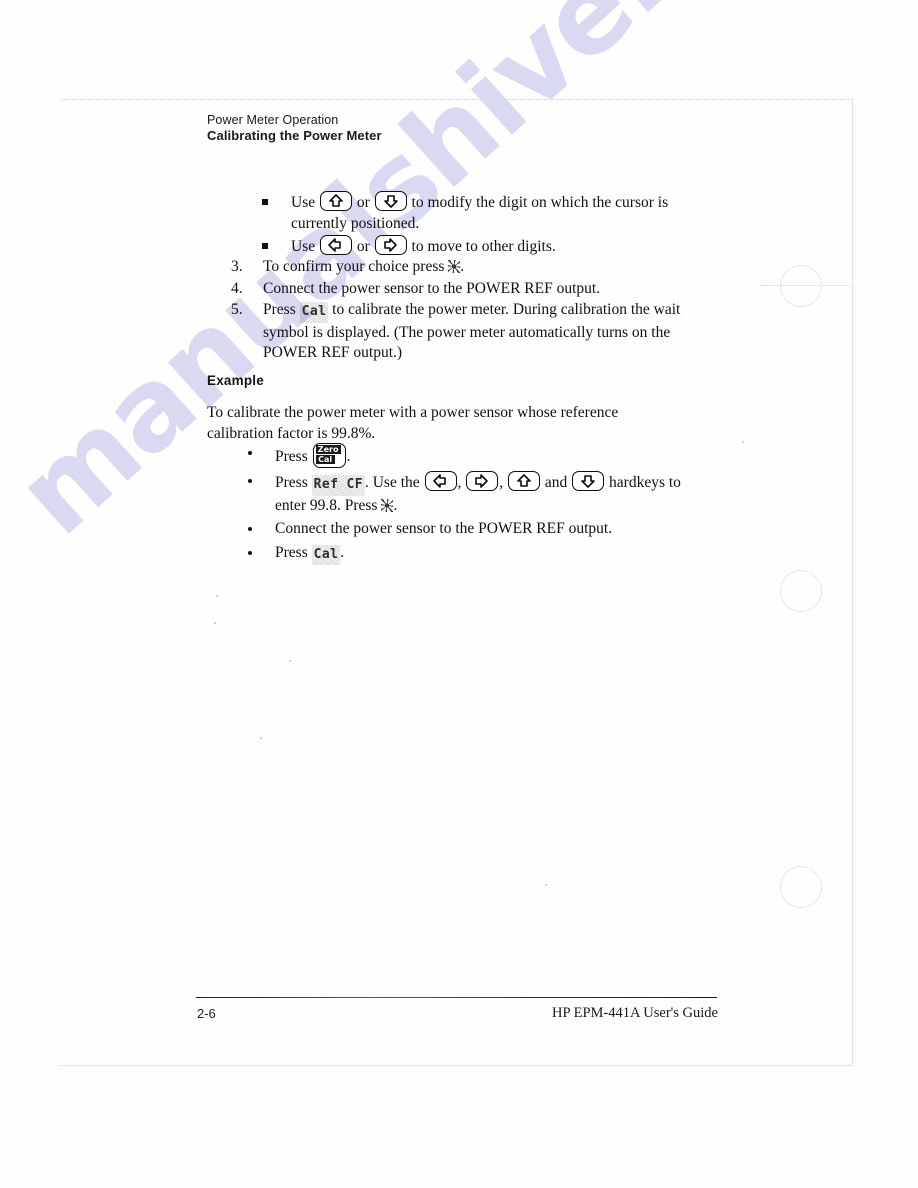  What do you see at coordinates (237, 288) in the screenshot?
I see `step-number: 4.` at bounding box center [237, 288].